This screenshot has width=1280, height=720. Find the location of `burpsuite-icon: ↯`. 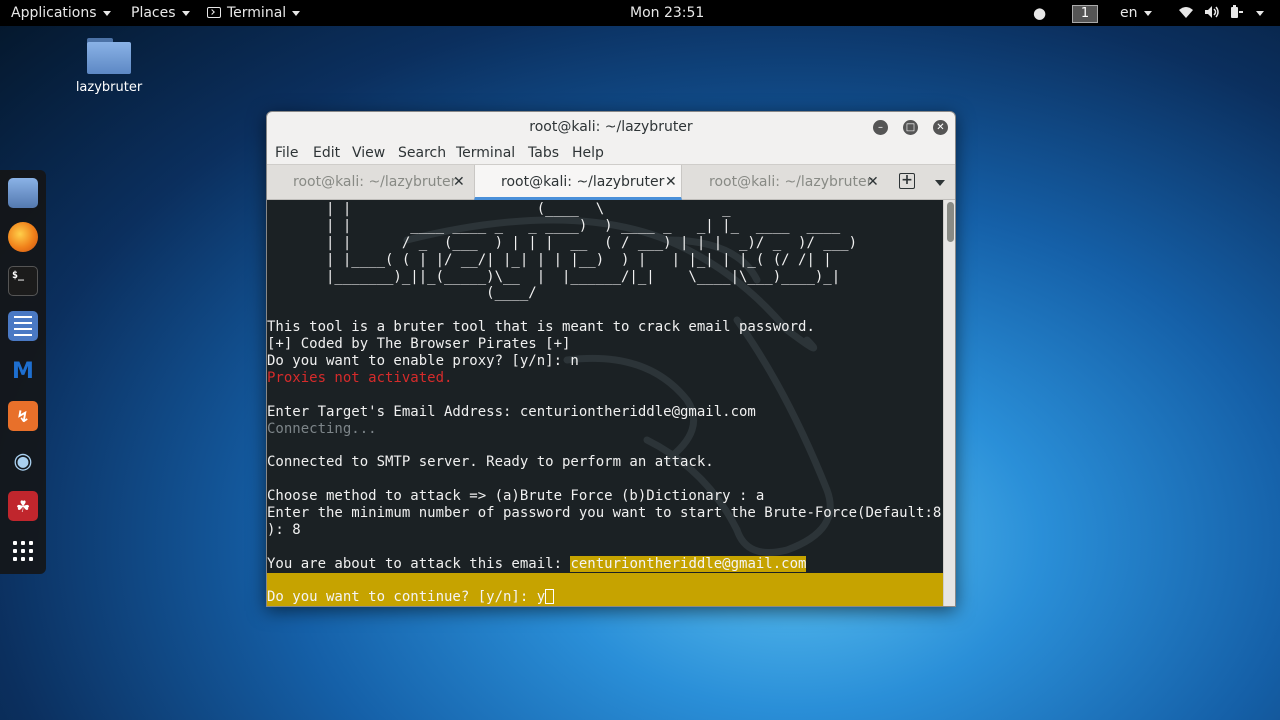

burpsuite-icon: ↯ is located at coordinates (23, 416).